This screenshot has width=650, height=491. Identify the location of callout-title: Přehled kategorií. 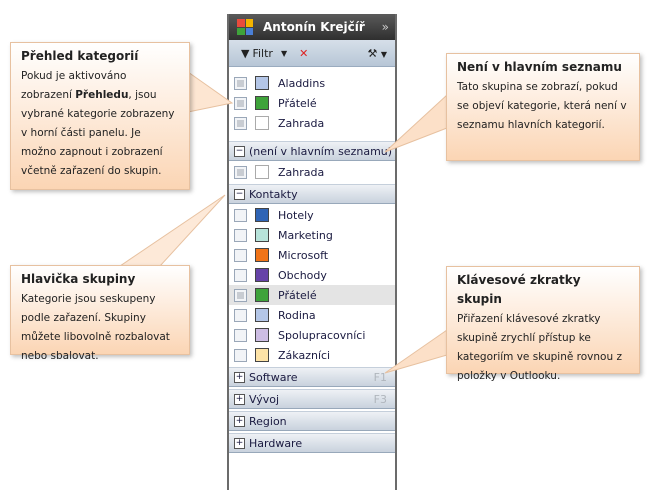
(80, 56).